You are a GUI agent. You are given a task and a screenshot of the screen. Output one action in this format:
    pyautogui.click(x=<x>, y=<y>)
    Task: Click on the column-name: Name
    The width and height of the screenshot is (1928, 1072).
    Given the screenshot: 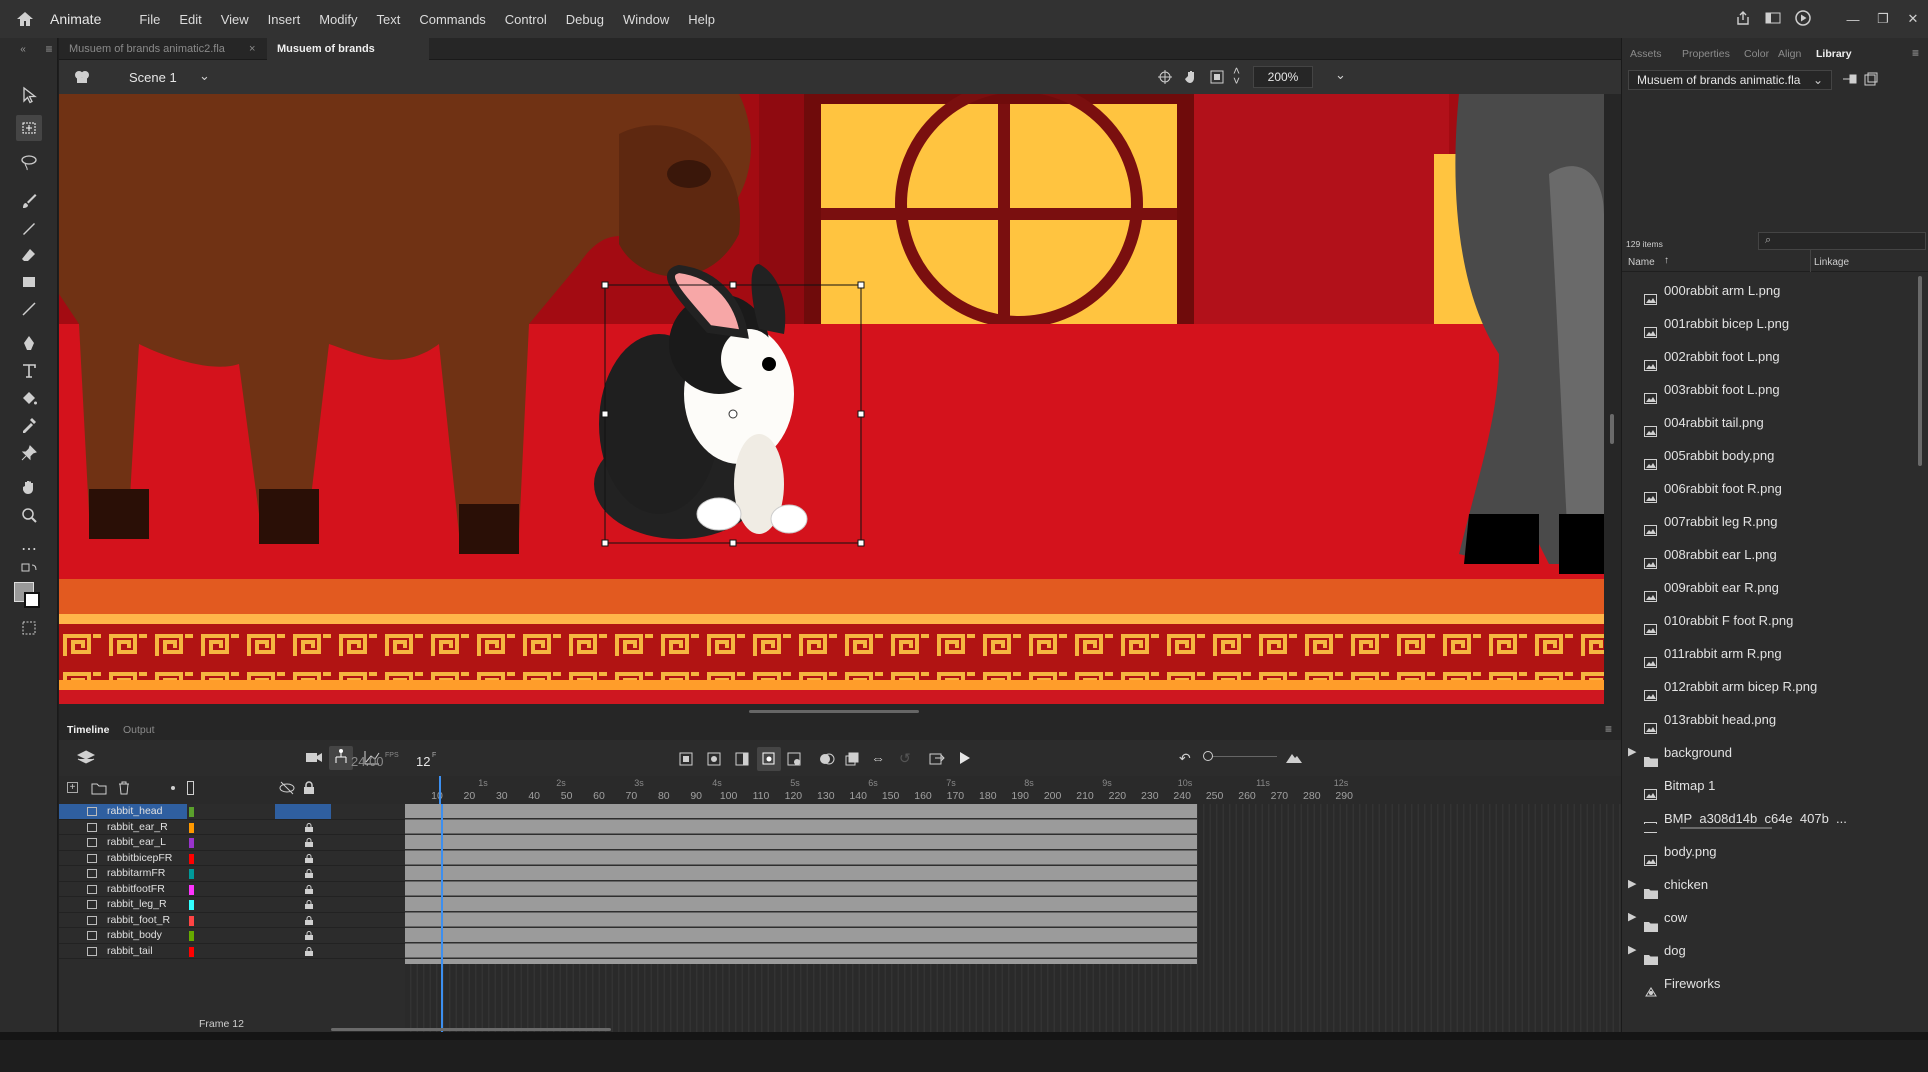 What is the action you would take?
    pyautogui.click(x=1641, y=262)
    